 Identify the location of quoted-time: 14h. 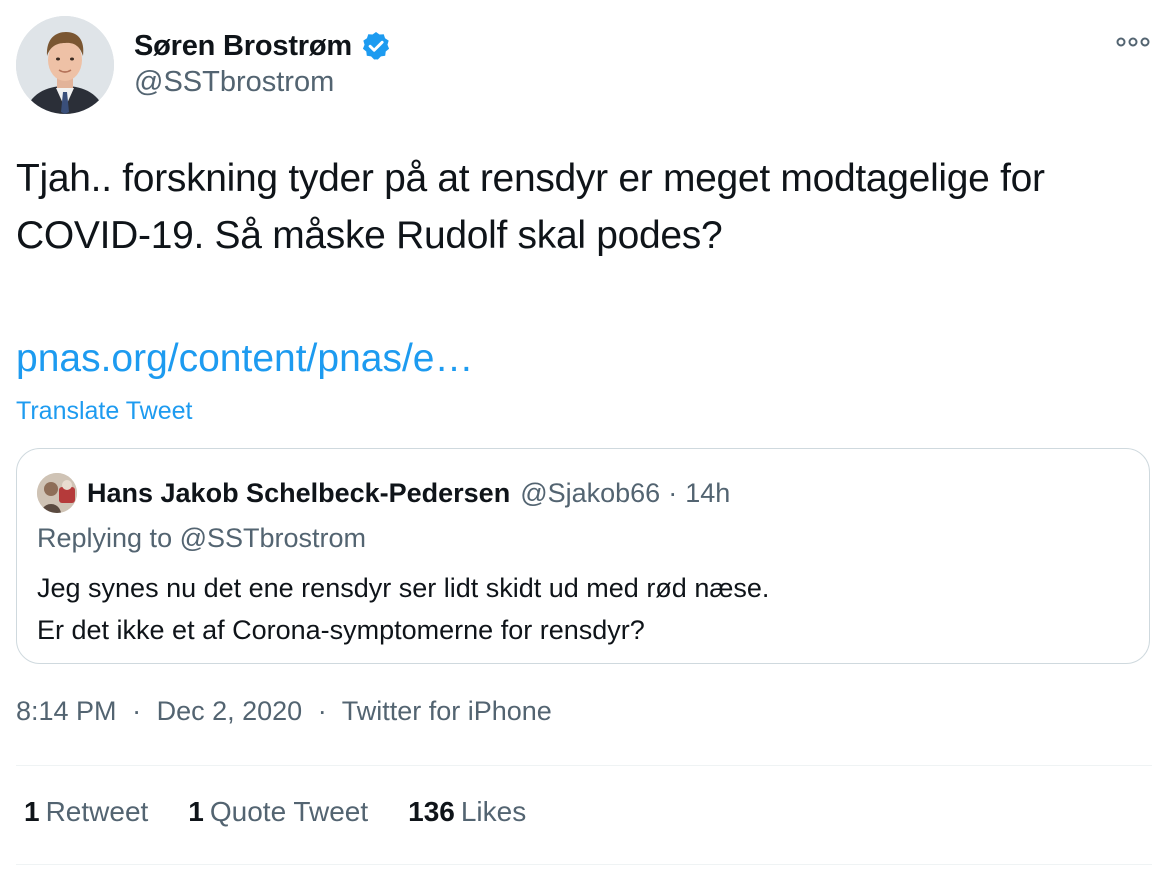
(708, 492).